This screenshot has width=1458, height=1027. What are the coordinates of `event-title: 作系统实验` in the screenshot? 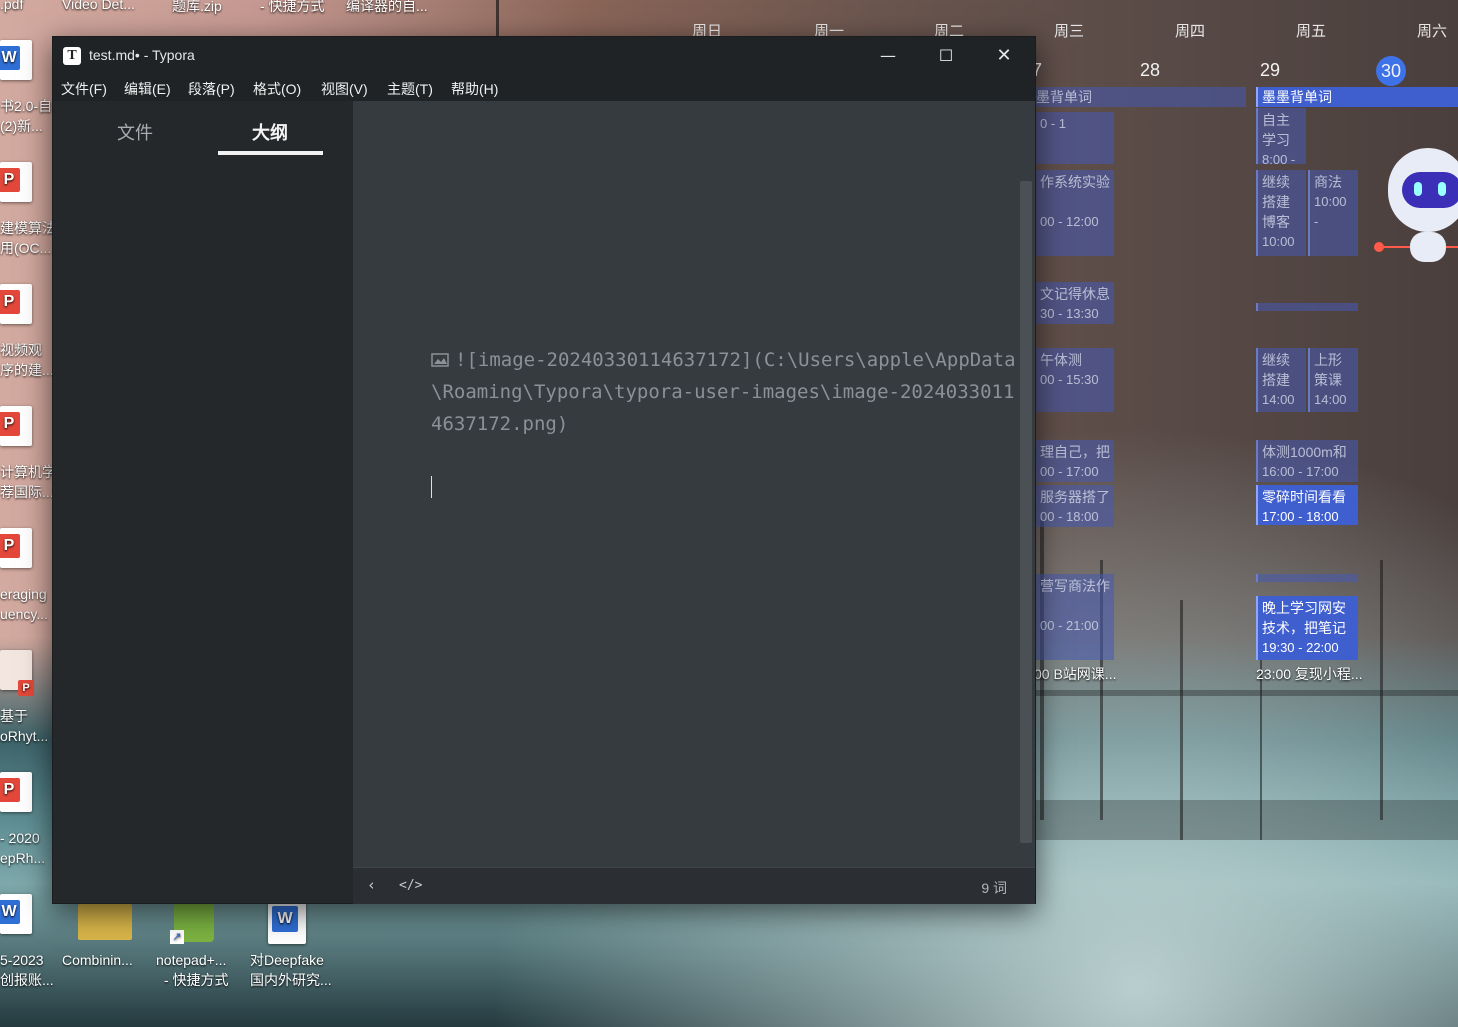 It's located at (1075, 182).